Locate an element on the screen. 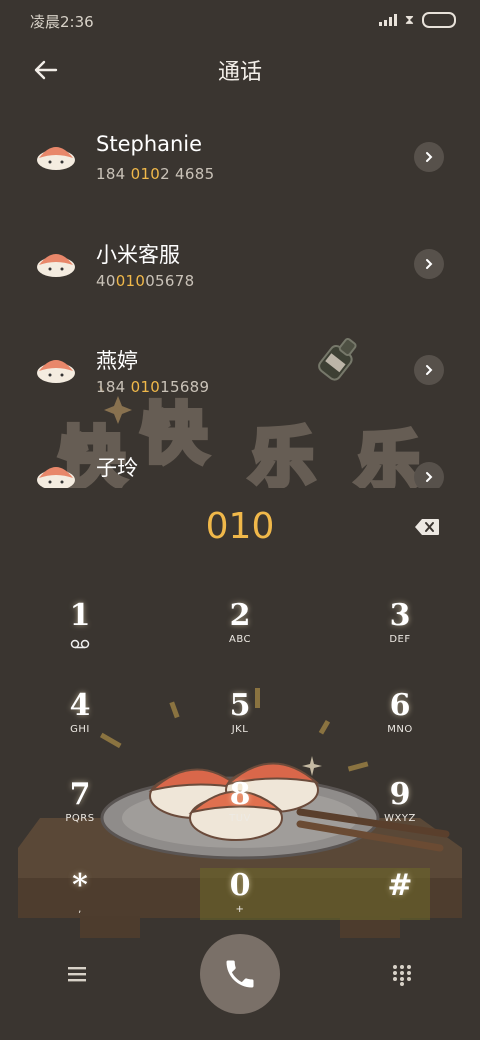 The height and width of the screenshot is (1040, 480). battery-icon is located at coordinates (439, 20).